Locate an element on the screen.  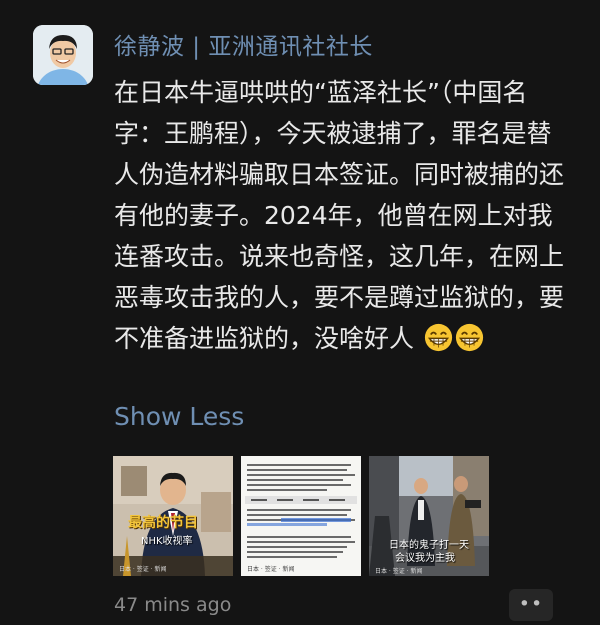
document-screenshot-icon is located at coordinates (301, 516).